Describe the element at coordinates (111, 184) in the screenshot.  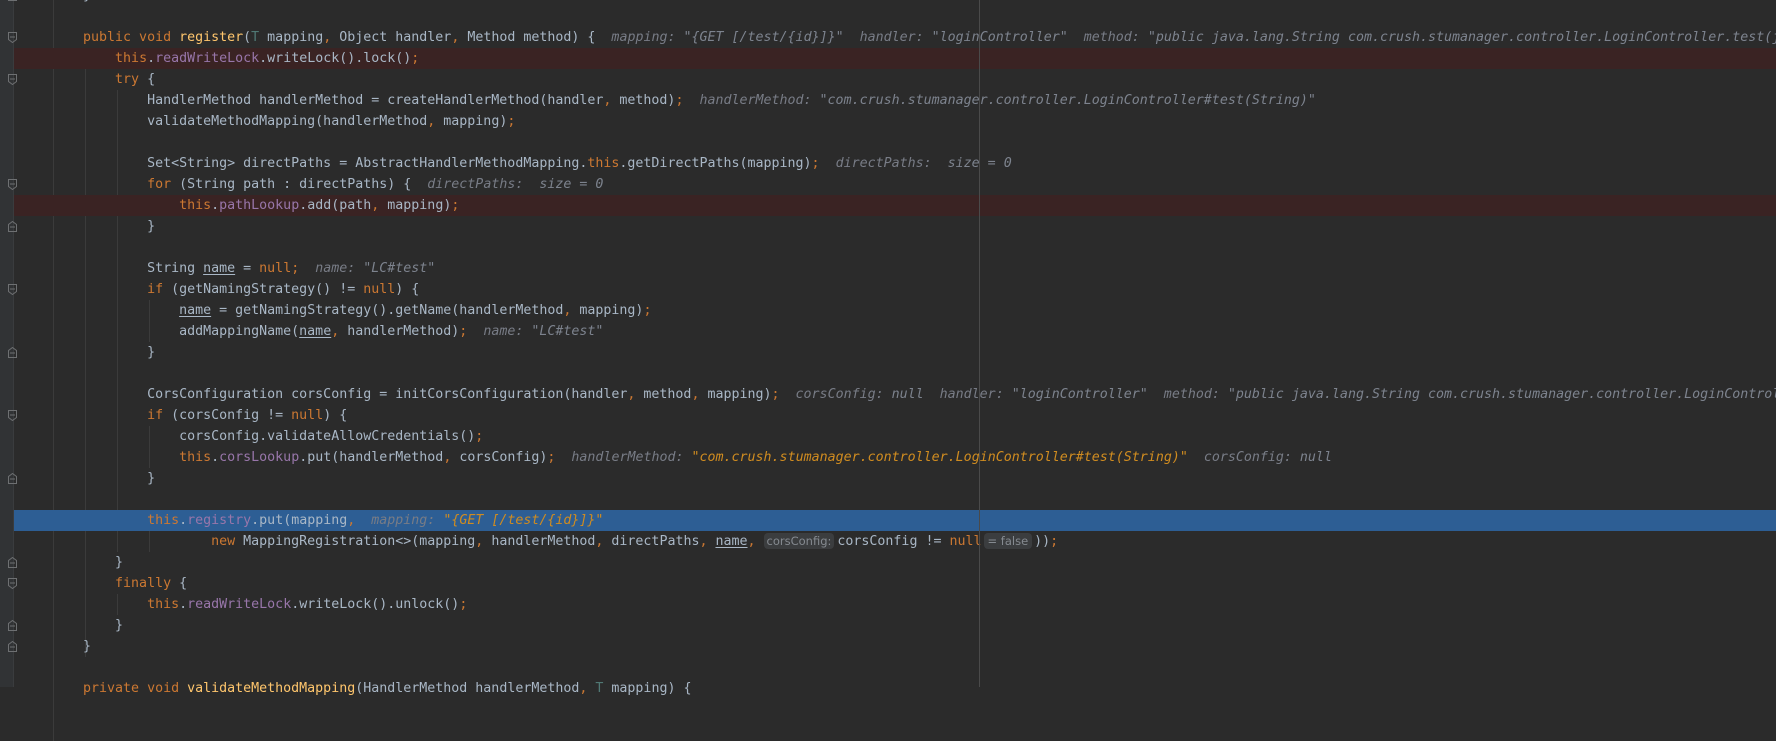
I see `code-token: for` at that location.